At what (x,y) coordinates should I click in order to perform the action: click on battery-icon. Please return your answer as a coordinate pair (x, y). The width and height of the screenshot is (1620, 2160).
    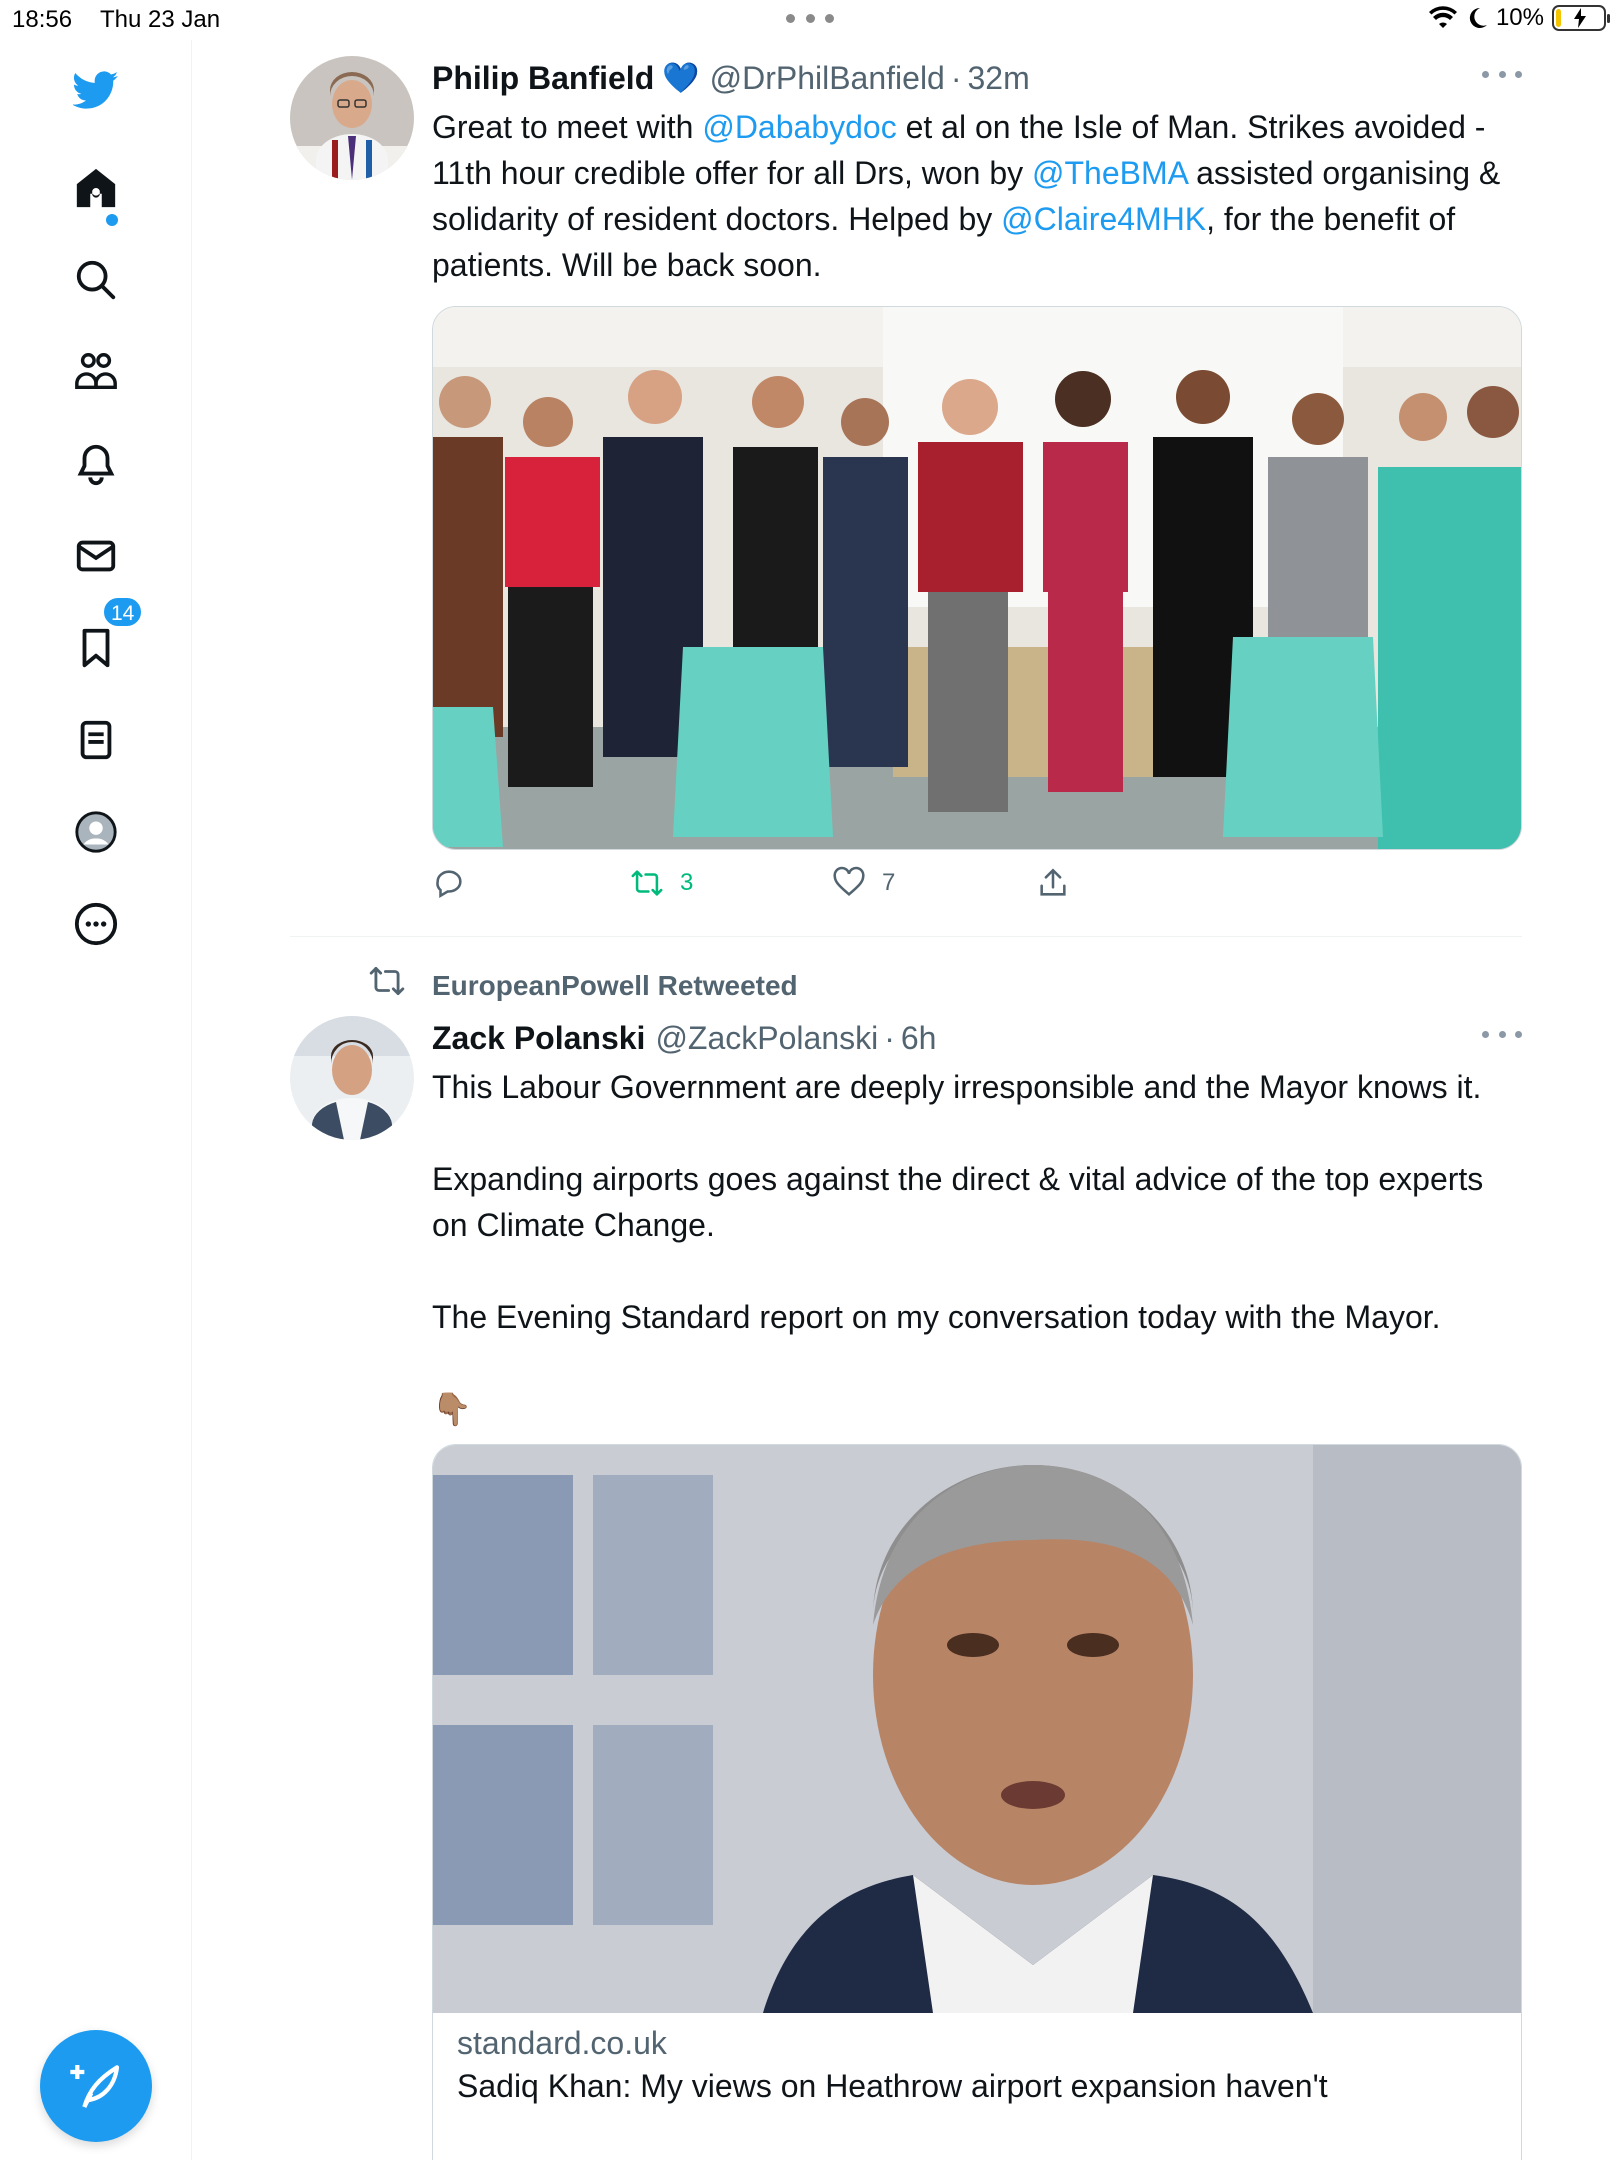
    Looking at the image, I should click on (1581, 18).